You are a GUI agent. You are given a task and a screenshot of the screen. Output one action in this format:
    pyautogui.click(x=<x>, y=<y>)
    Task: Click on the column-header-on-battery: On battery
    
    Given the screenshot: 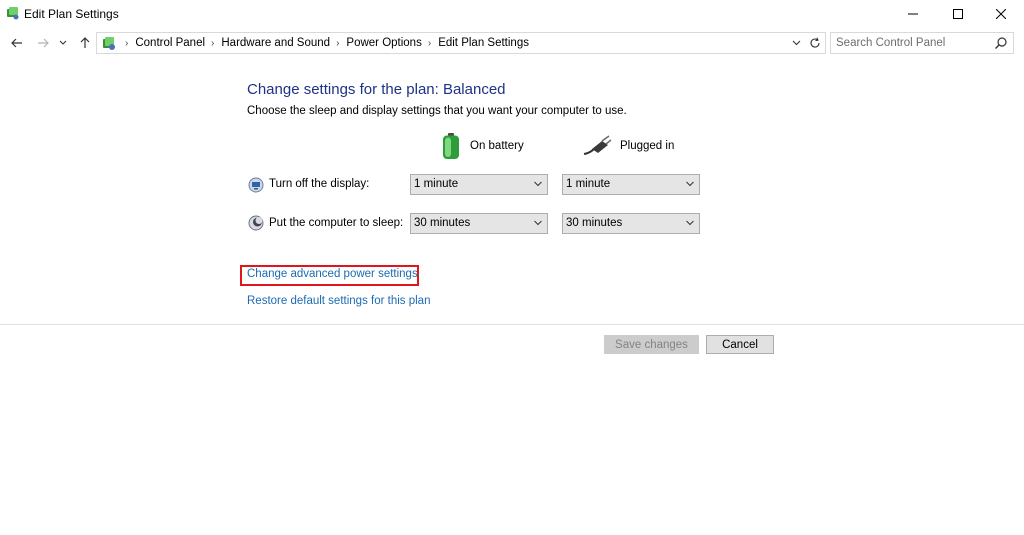 What is the action you would take?
    pyautogui.click(x=482, y=146)
    